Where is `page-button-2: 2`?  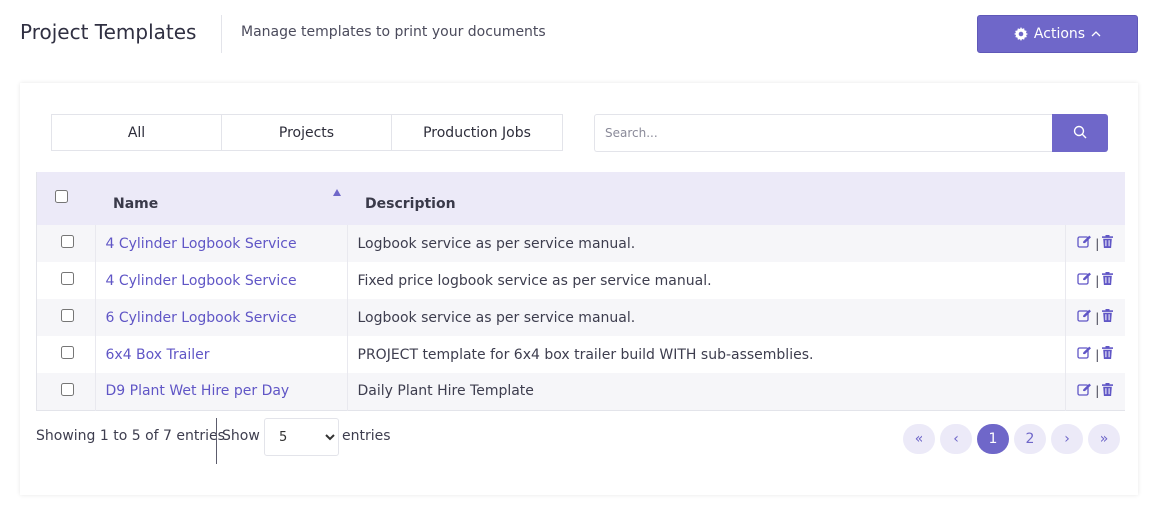 page-button-2: 2 is located at coordinates (1030, 439).